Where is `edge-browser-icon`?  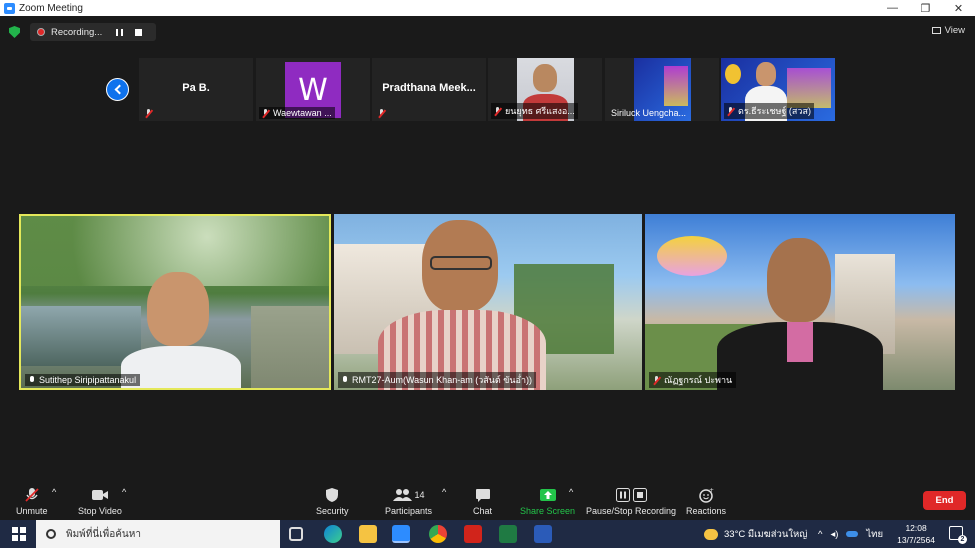 edge-browser-icon is located at coordinates (333, 534).